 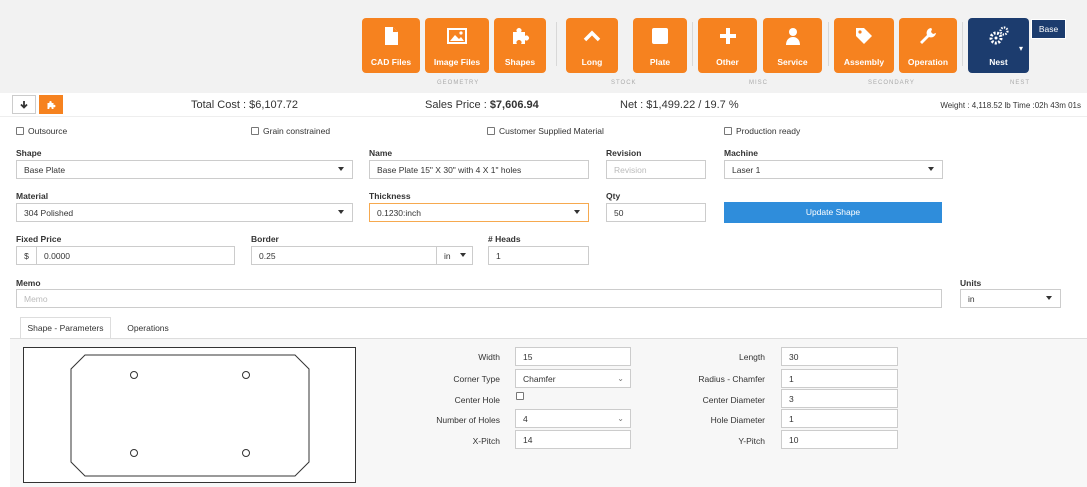 What do you see at coordinates (758, 83) in the screenshot?
I see `group-label-misc: MISC` at bounding box center [758, 83].